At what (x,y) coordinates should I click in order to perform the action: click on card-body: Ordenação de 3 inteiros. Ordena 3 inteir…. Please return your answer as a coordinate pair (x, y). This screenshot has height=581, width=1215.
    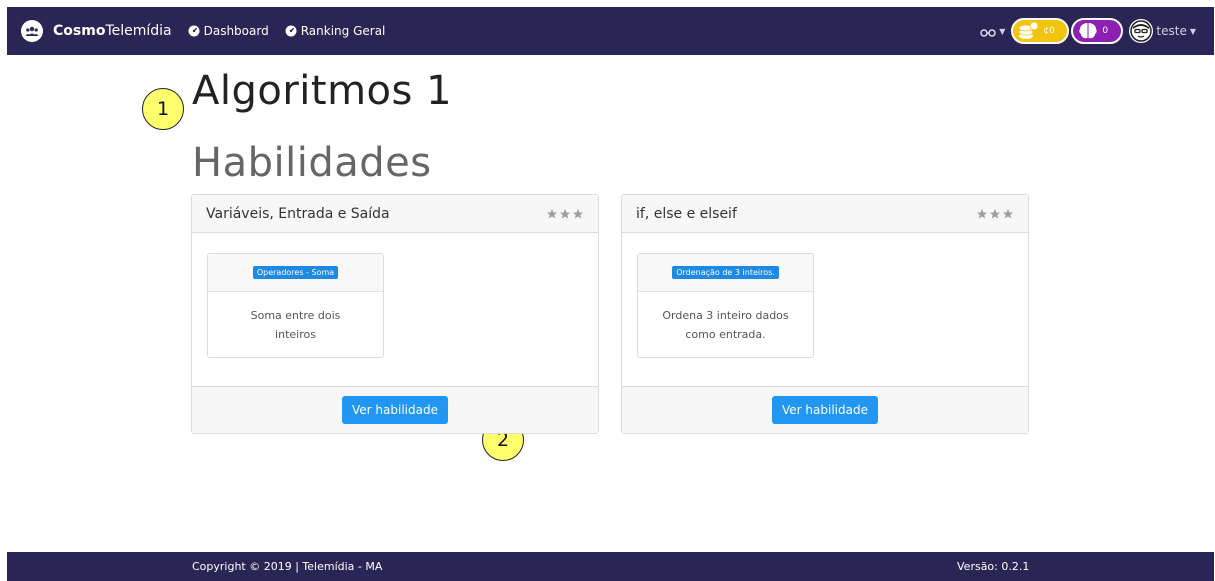
    Looking at the image, I should click on (825, 309).